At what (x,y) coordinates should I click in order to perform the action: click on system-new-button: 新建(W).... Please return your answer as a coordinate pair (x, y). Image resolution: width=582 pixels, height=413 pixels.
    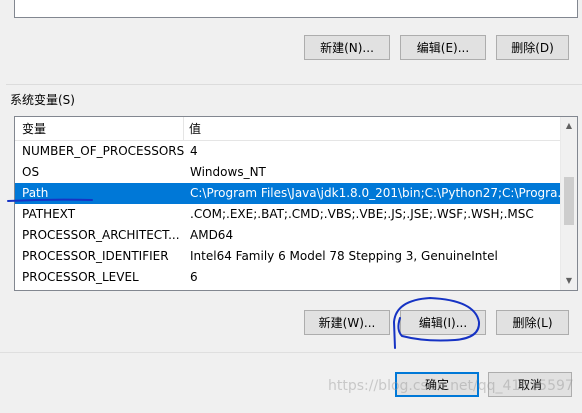
    Looking at the image, I should click on (347, 322).